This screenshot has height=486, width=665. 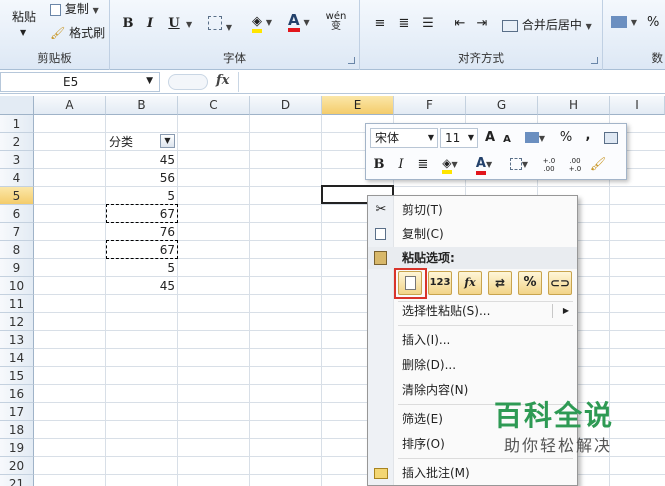 What do you see at coordinates (440, 283) in the screenshot?
I see `paste-values-button: 123` at bounding box center [440, 283].